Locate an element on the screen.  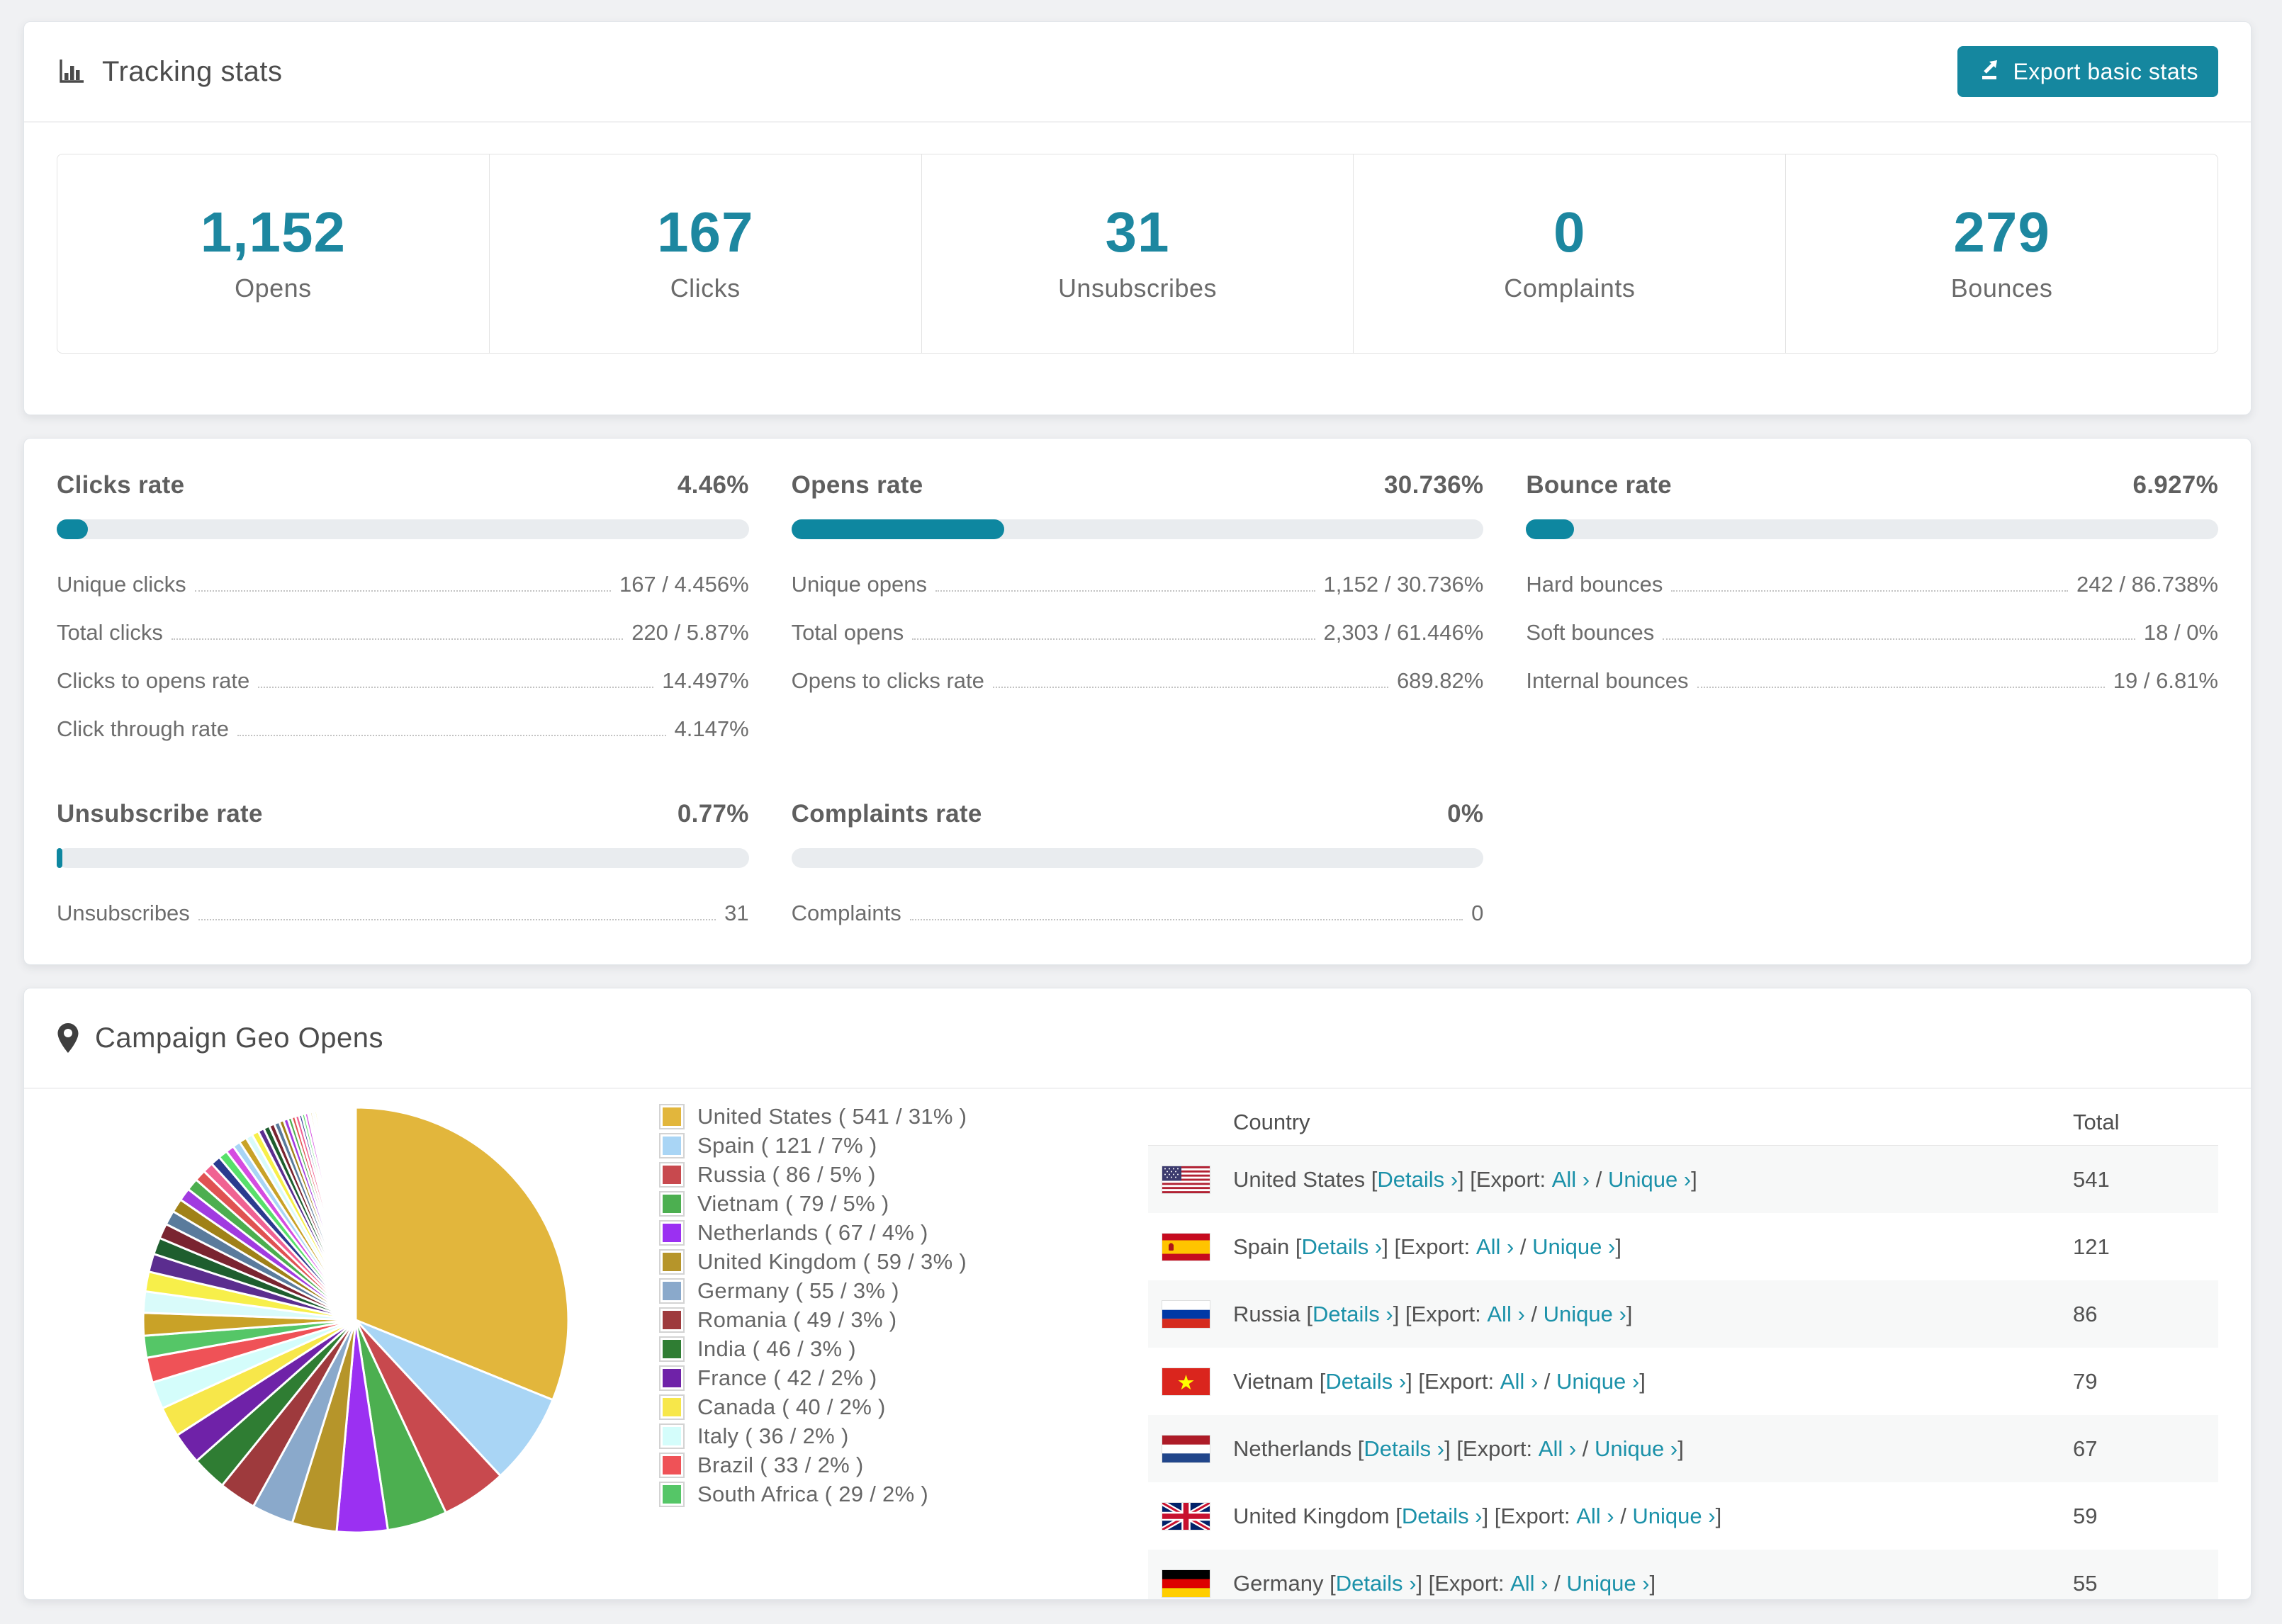
legend-item-russia: Russia ( 86 / 5% ) is located at coordinates (904, 1174).